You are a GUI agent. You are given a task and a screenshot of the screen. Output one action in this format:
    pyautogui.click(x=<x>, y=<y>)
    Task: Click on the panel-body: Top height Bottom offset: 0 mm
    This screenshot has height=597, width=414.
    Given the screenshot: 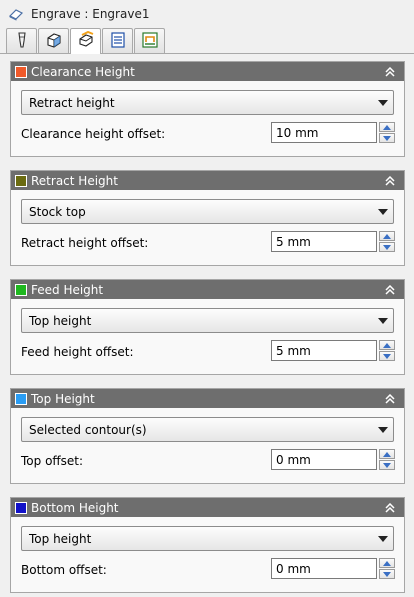 What is the action you would take?
    pyautogui.click(x=207, y=554)
    